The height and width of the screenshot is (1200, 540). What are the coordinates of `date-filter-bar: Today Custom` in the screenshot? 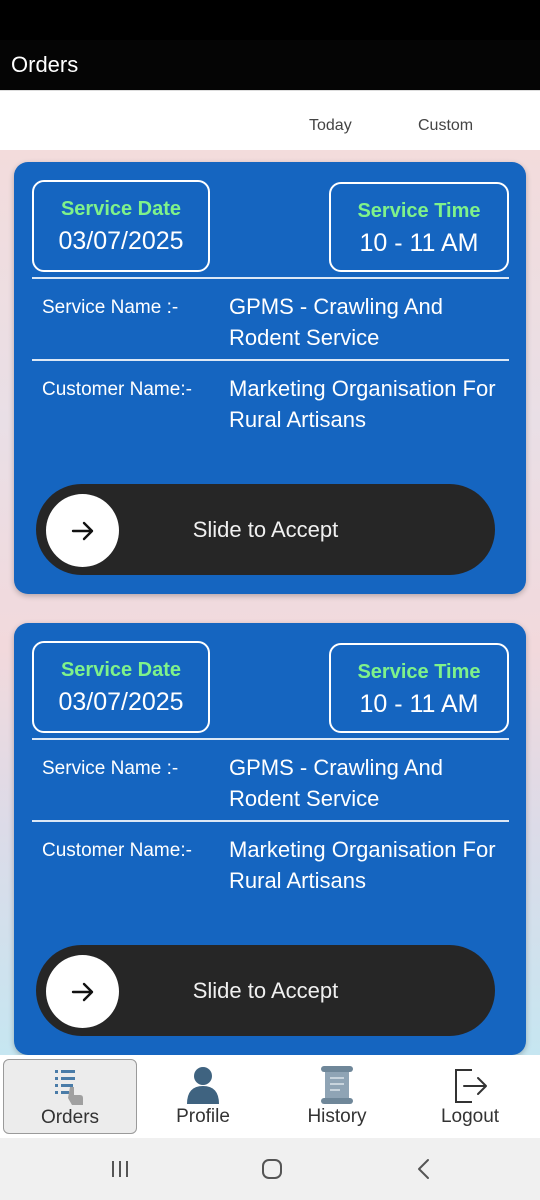 It's located at (270, 120).